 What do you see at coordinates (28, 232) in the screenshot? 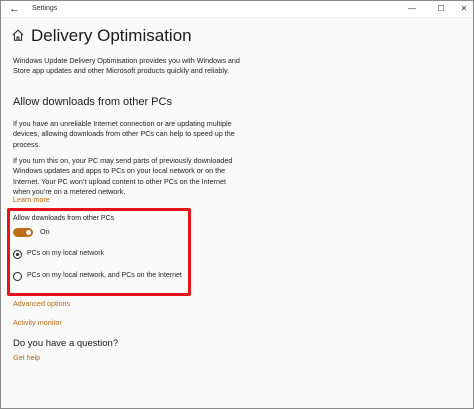
I see `toggle-knob` at bounding box center [28, 232].